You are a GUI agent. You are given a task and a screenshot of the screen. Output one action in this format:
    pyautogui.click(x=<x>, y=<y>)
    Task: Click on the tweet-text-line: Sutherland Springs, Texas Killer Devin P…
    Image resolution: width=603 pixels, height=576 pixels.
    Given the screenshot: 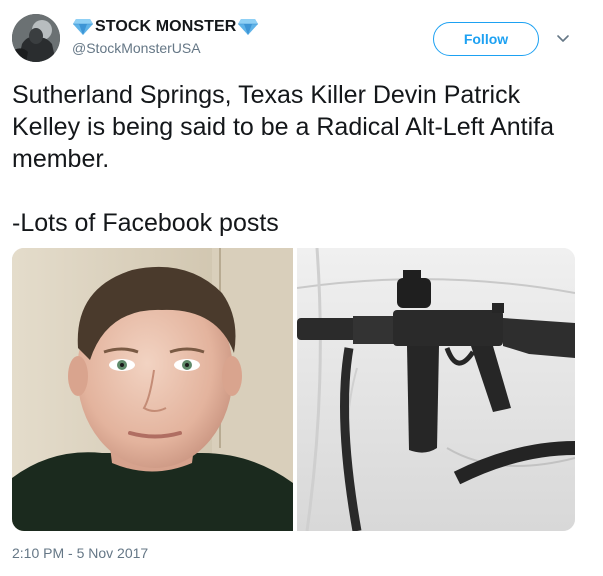 What is the action you would take?
    pyautogui.click(x=283, y=127)
    